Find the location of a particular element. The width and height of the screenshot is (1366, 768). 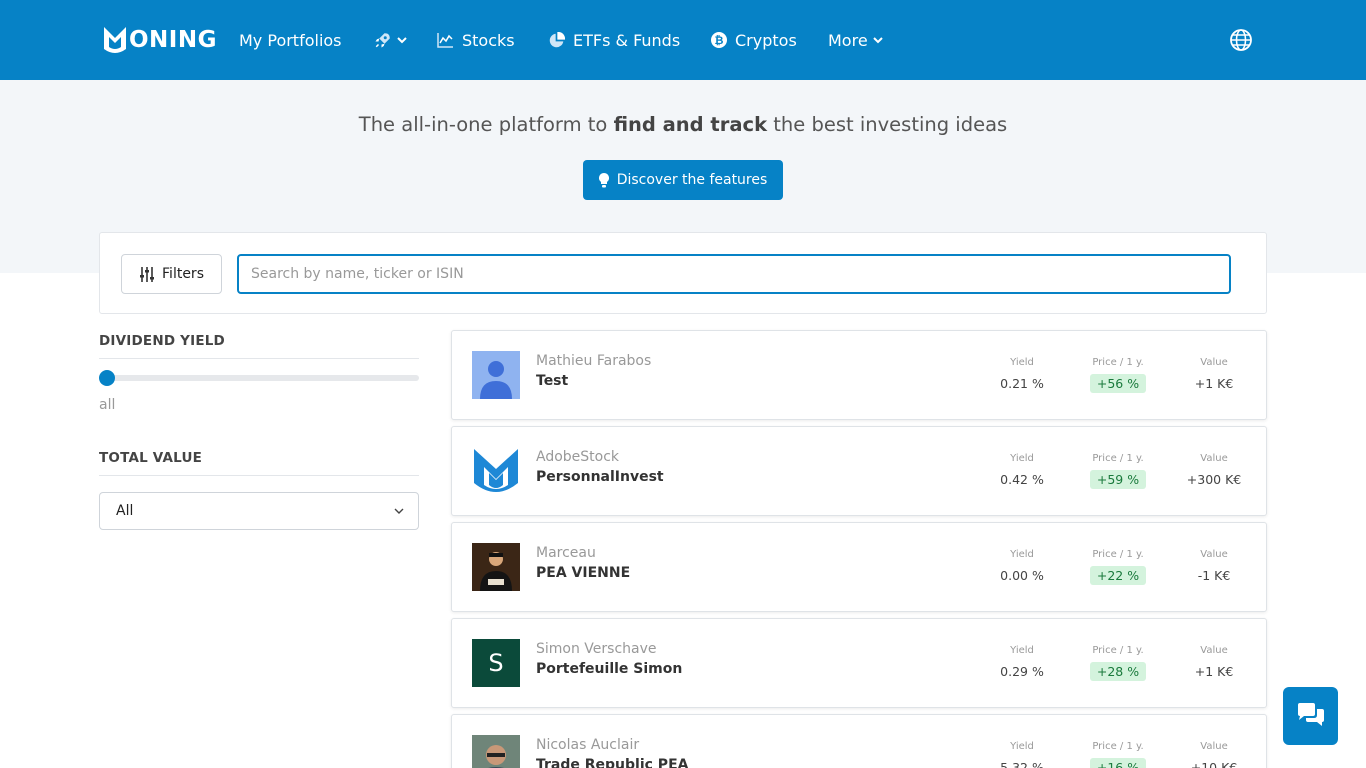

price-change-badge: +56 % is located at coordinates (1118, 383).